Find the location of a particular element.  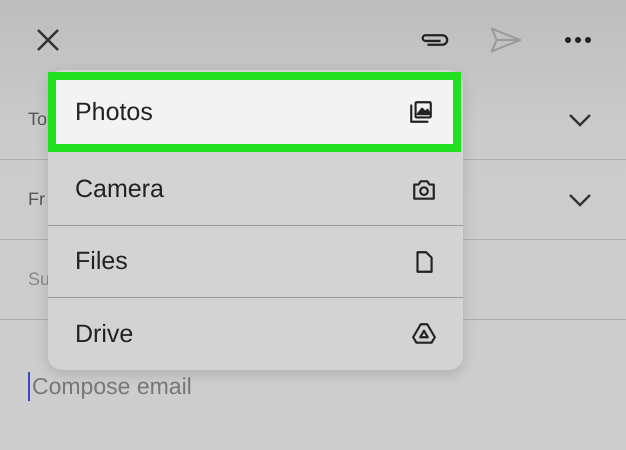

field-label: To is located at coordinates (38, 119).